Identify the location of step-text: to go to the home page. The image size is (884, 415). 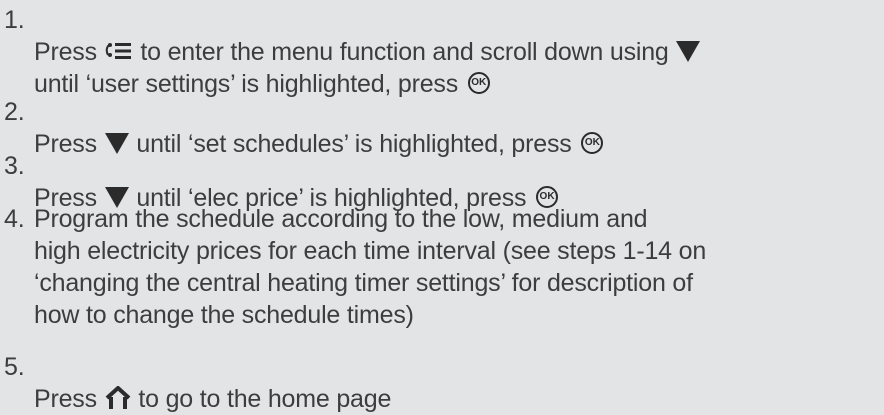
(261, 399).